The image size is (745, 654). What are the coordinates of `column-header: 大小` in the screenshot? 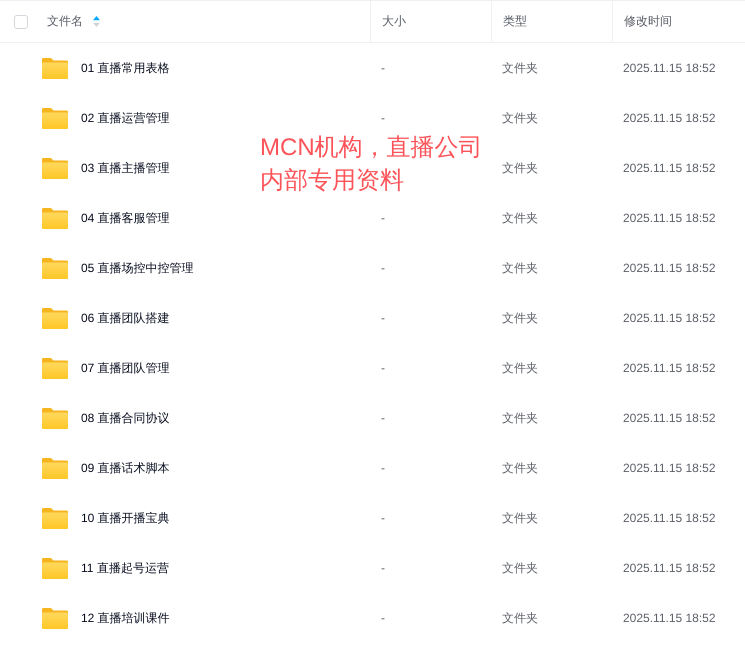 It's located at (394, 21).